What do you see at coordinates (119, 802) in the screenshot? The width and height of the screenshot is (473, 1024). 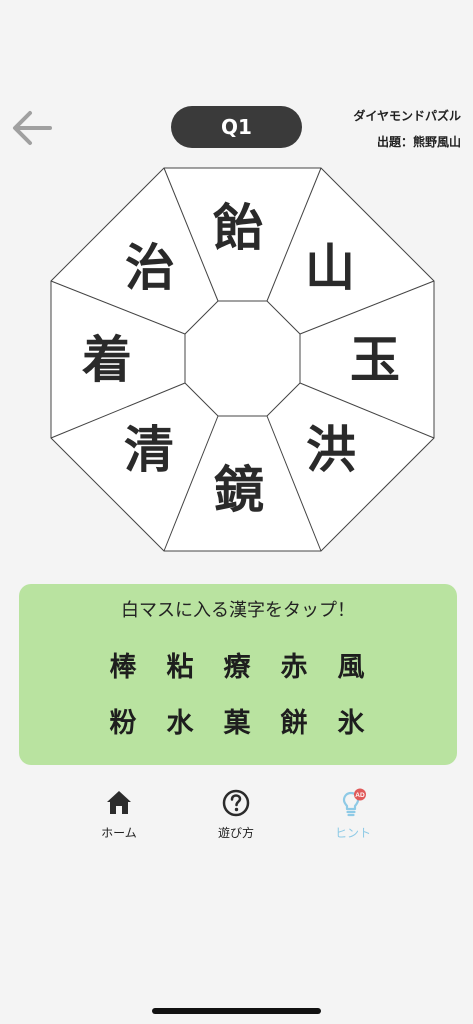 I see `home-icon` at bounding box center [119, 802].